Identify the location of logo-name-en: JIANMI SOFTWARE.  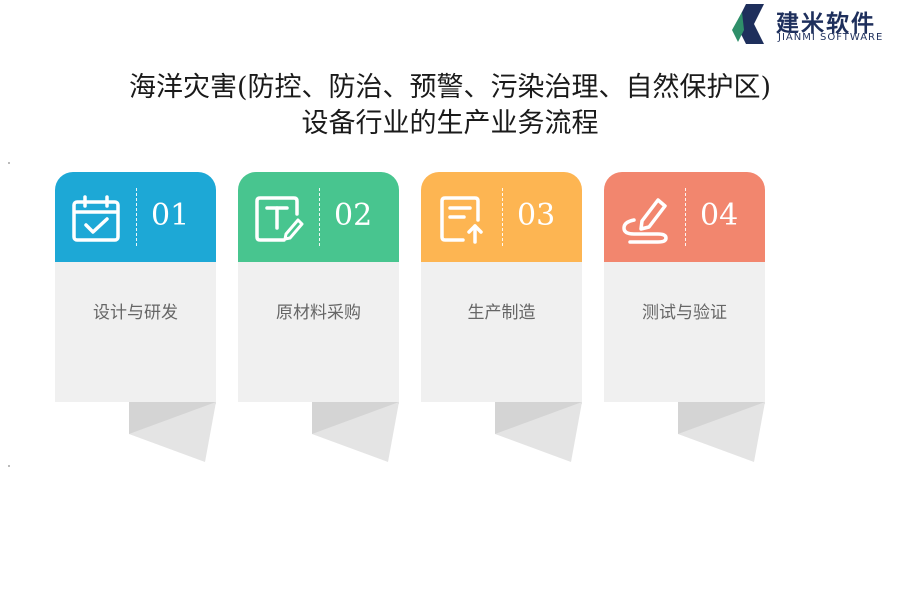
(831, 37).